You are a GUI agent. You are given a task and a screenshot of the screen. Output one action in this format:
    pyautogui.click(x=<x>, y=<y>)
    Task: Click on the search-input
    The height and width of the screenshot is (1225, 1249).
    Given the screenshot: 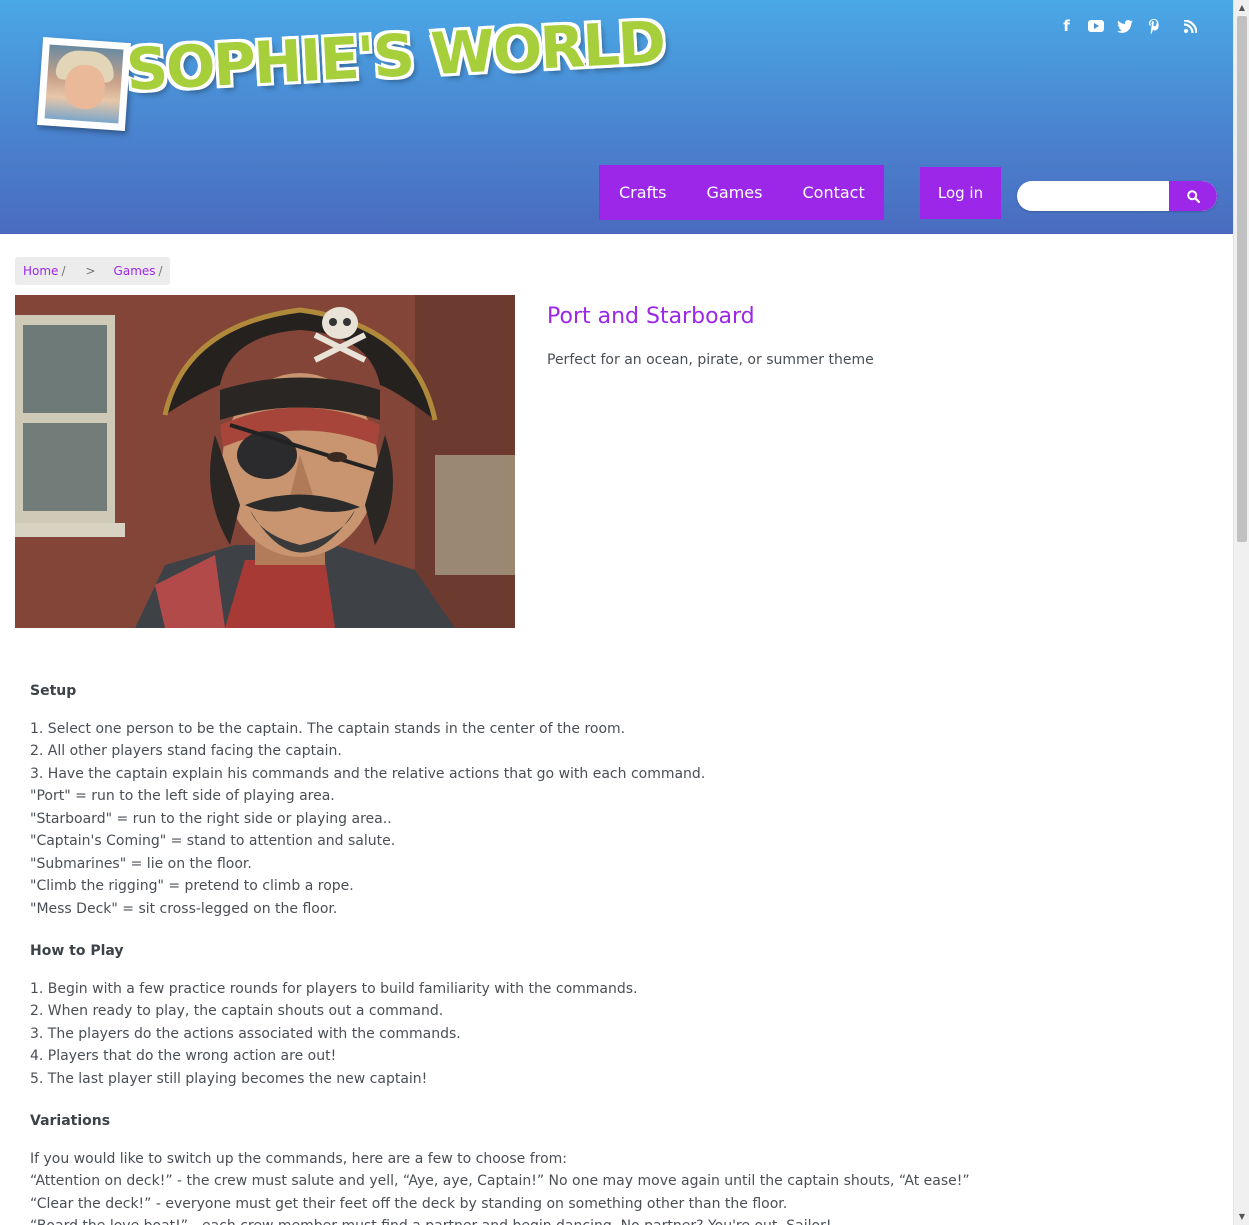 What is the action you would take?
    pyautogui.click(x=1093, y=196)
    